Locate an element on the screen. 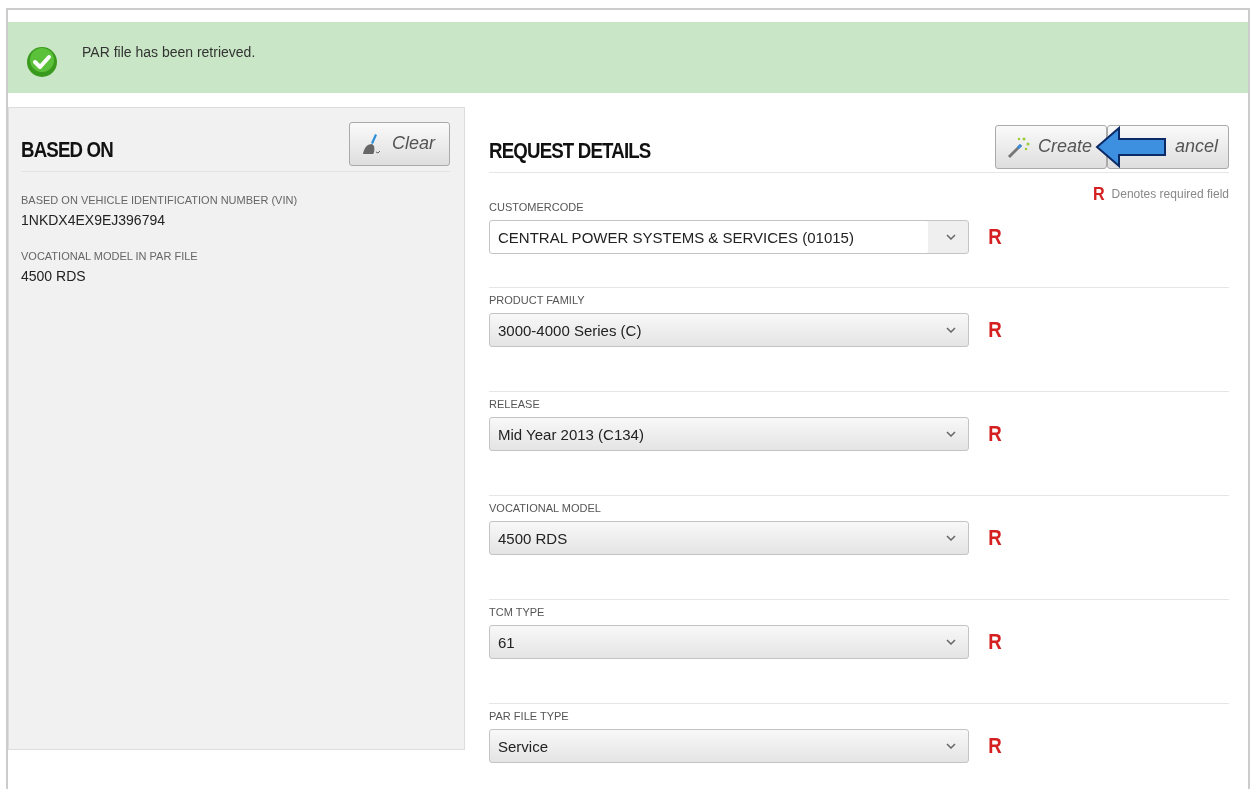 The width and height of the screenshot is (1252, 789). section-title: BASED ON is located at coordinates (67, 149).